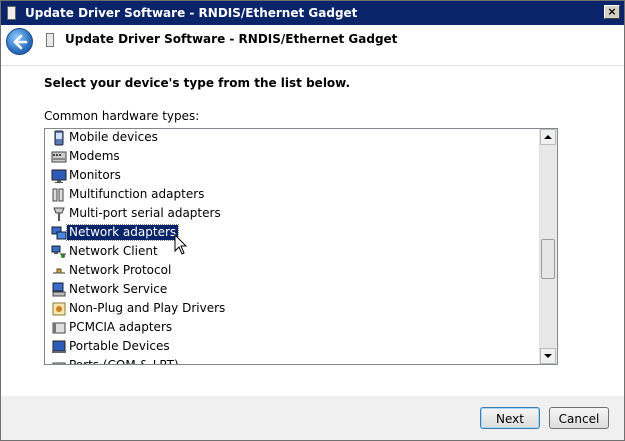 This screenshot has width=625, height=441. What do you see at coordinates (122, 116) in the screenshot?
I see `list-label: Common hardware types:` at bounding box center [122, 116].